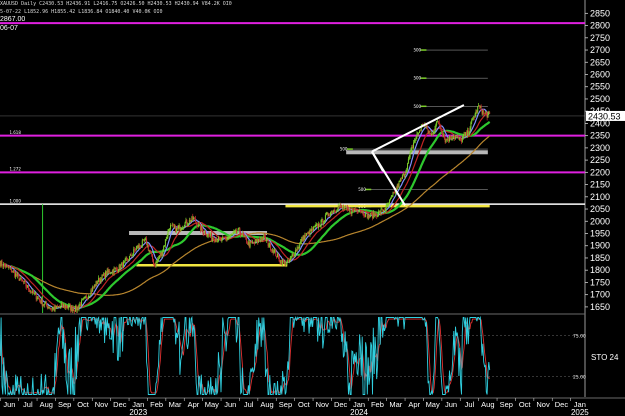  What do you see at coordinates (64, 404) in the screenshot?
I see `month-tick-label: Sep` at bounding box center [64, 404].